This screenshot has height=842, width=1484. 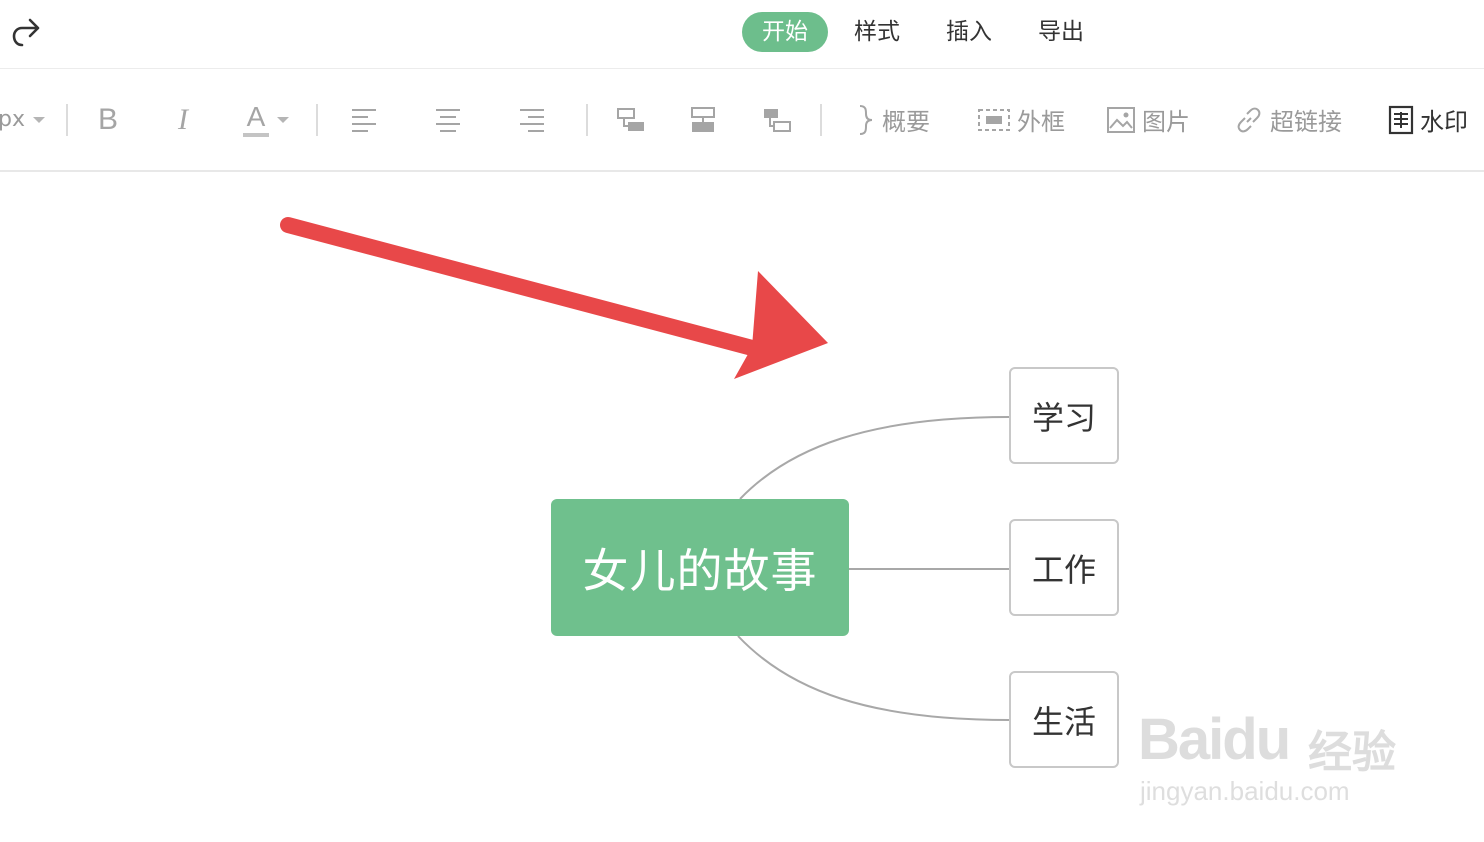 What do you see at coordinates (1444, 122) in the screenshot?
I see `watermark-label: 水印` at bounding box center [1444, 122].